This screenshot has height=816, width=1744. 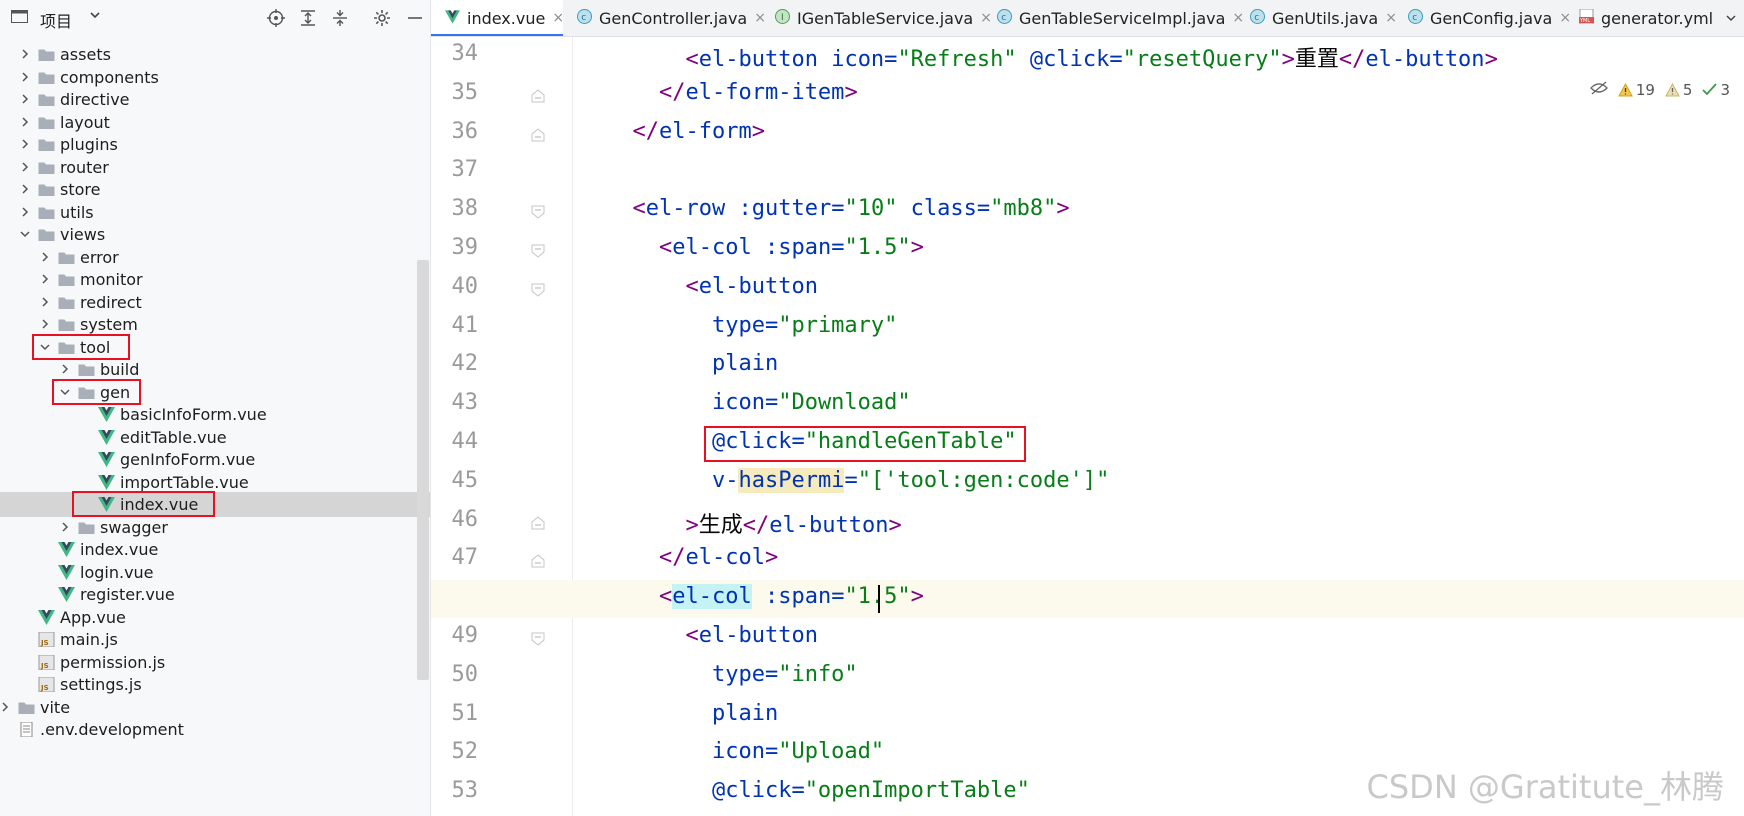 I want to click on tree-file: editTable.vue, so click(x=215, y=437).